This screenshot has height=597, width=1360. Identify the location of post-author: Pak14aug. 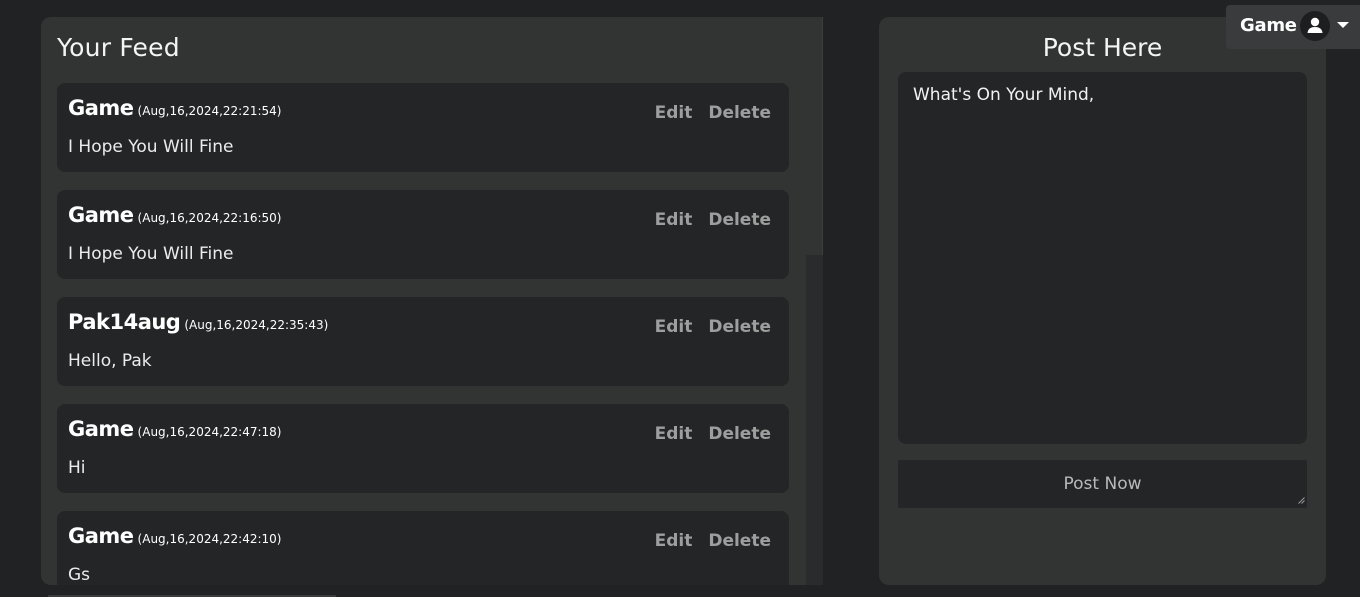
(124, 322).